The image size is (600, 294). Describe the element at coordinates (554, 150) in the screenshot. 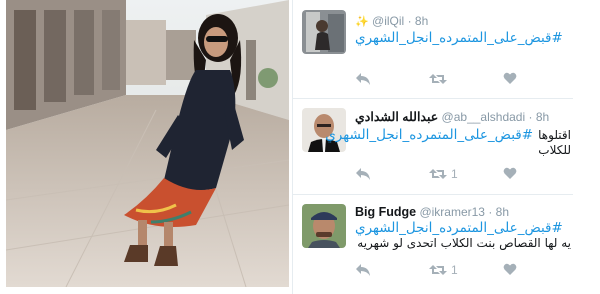

I see `tweet-text: للكلاب` at that location.